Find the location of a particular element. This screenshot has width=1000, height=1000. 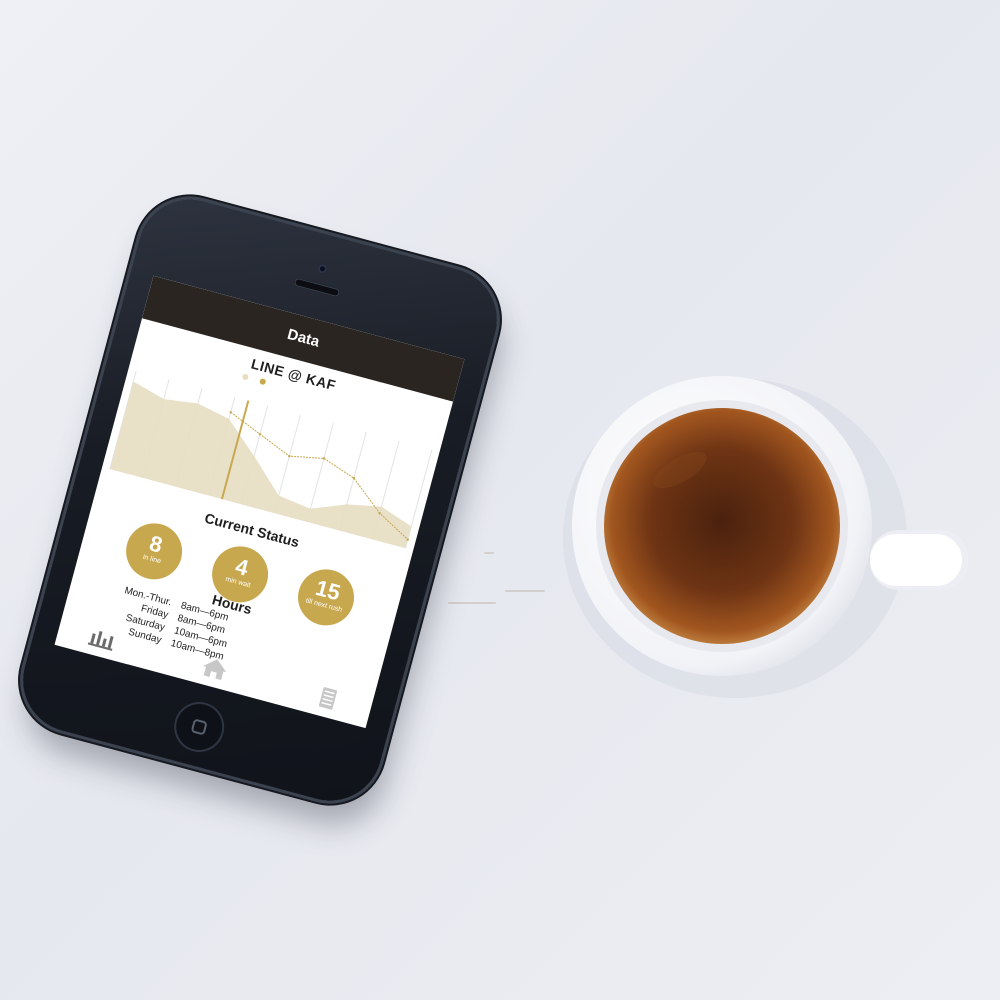

tab-data is located at coordinates (102, 638).